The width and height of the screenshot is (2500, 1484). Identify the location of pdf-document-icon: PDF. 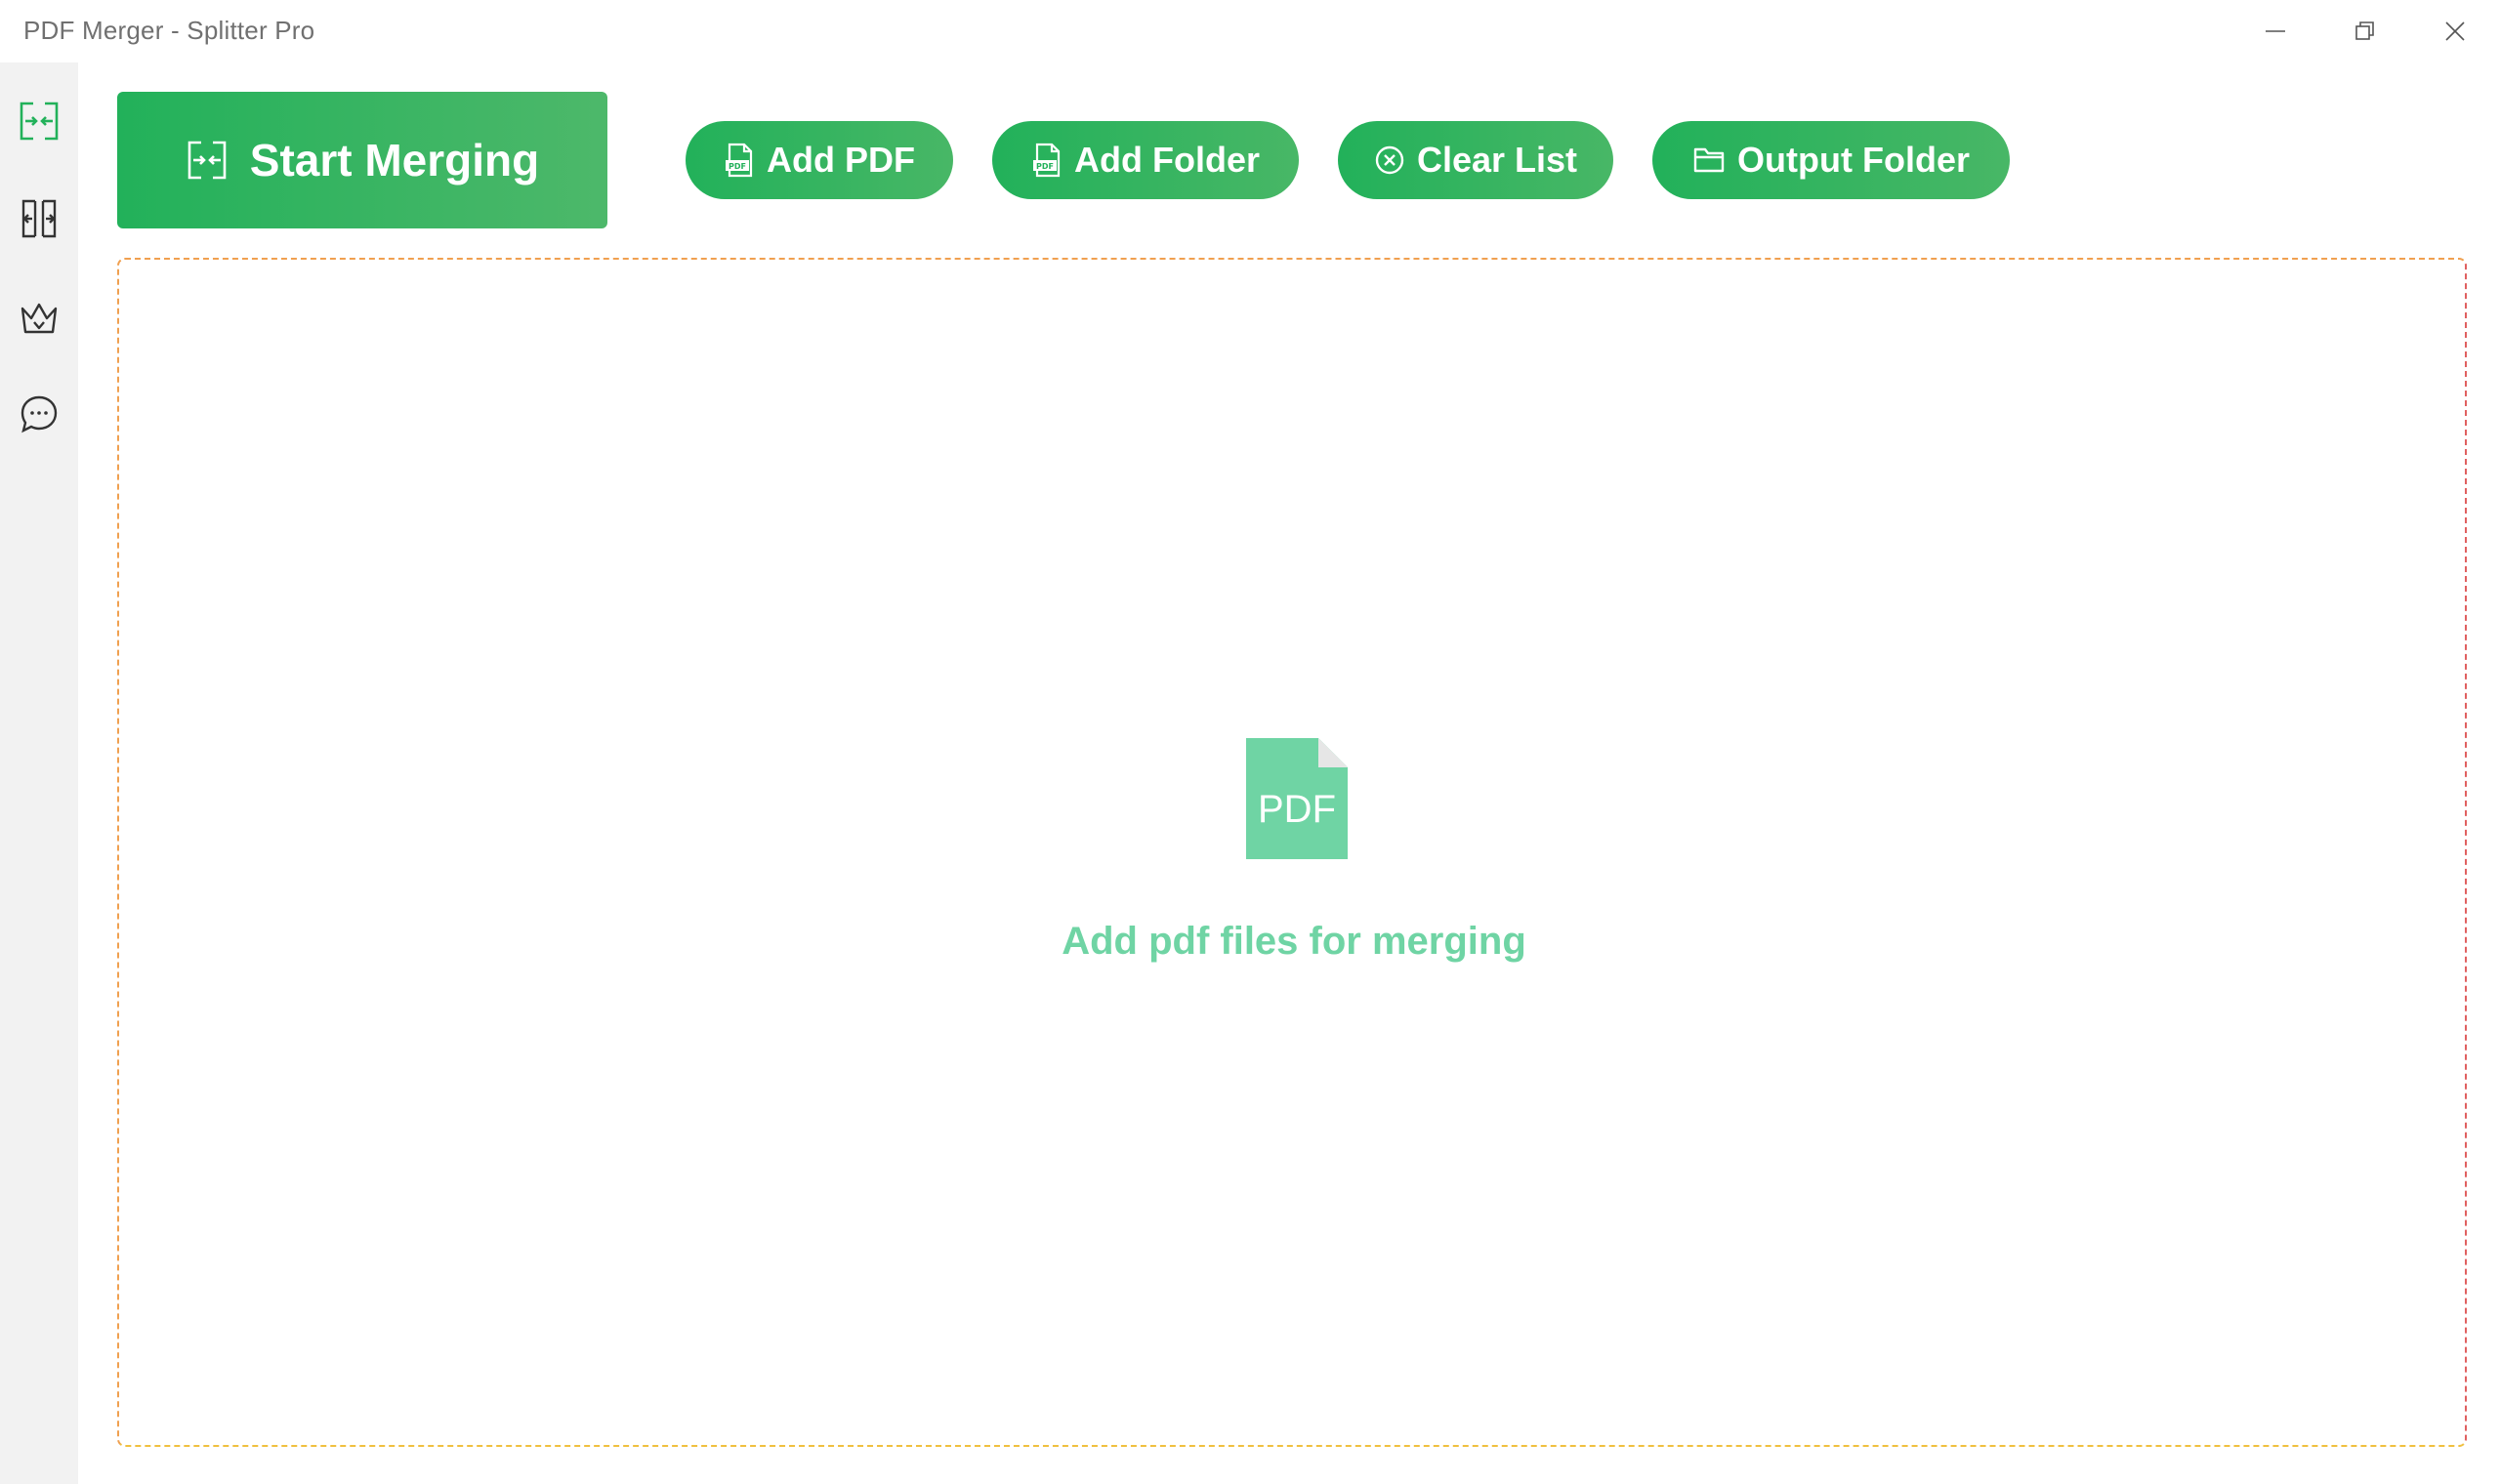
(1297, 798).